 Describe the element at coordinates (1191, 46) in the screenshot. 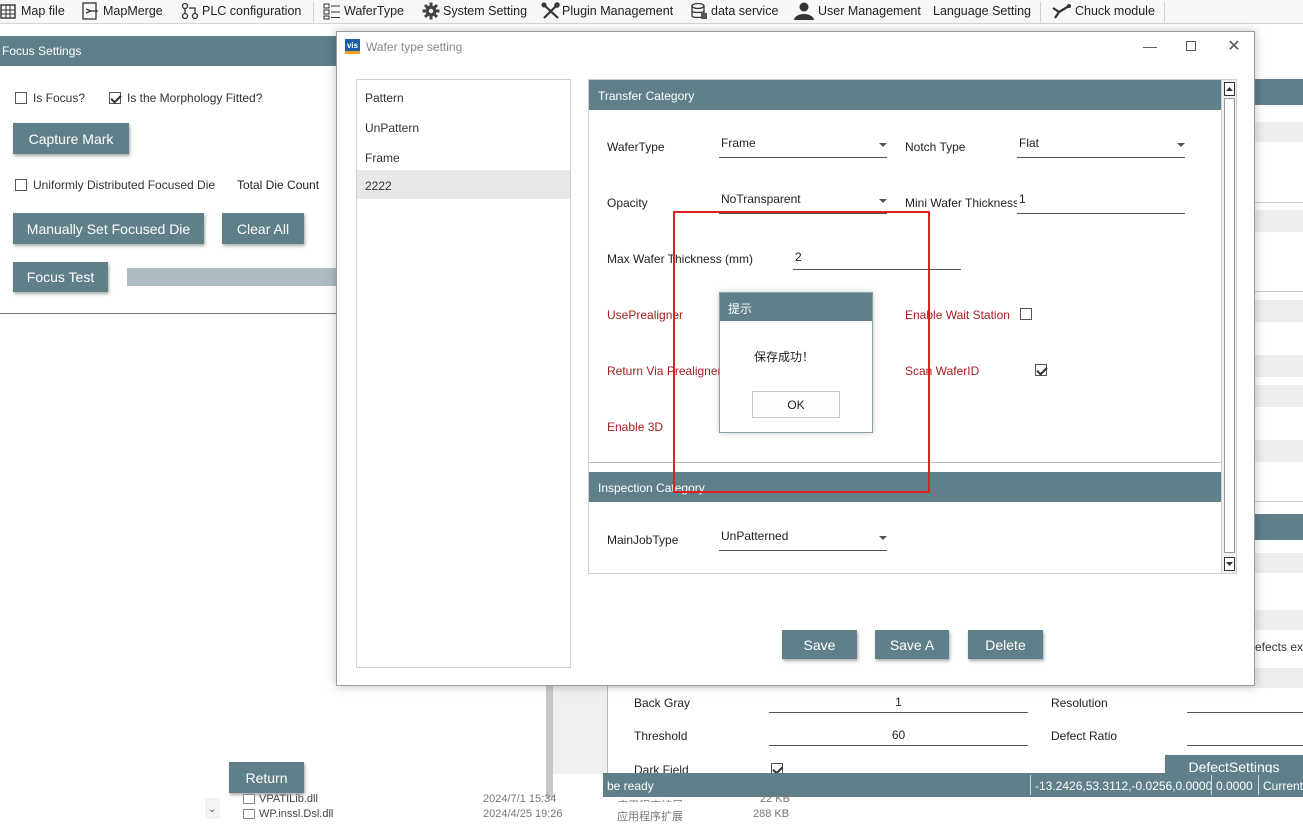

I see `maximize-icon` at that location.